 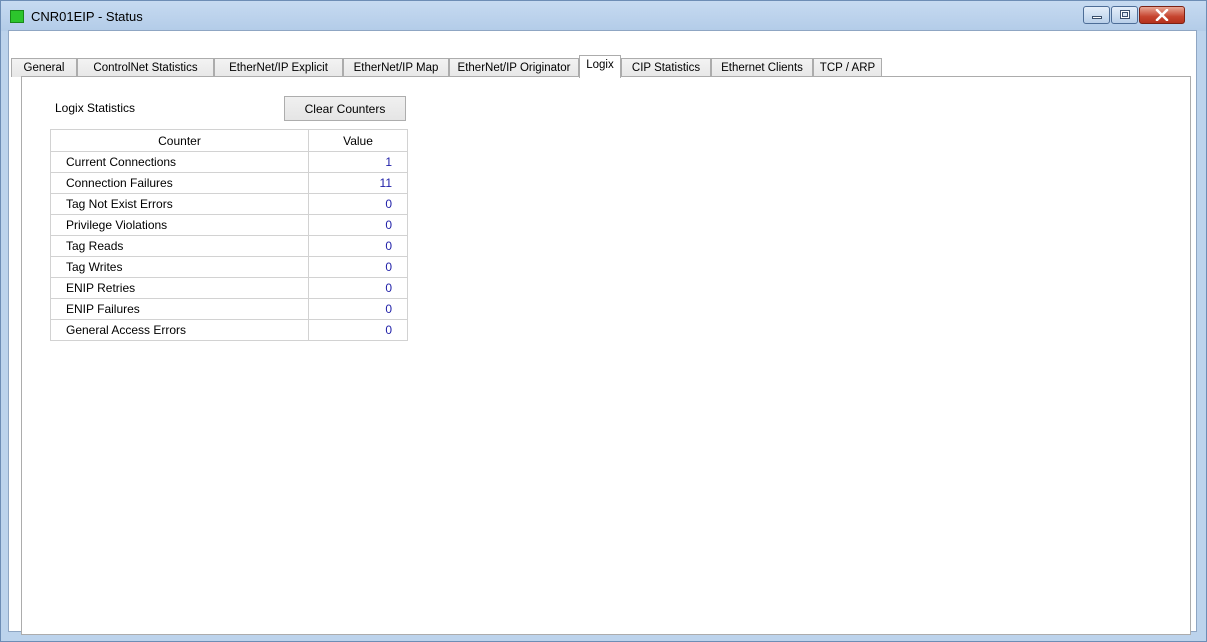 I want to click on table-row: Connection Failures 11, so click(x=229, y=183).